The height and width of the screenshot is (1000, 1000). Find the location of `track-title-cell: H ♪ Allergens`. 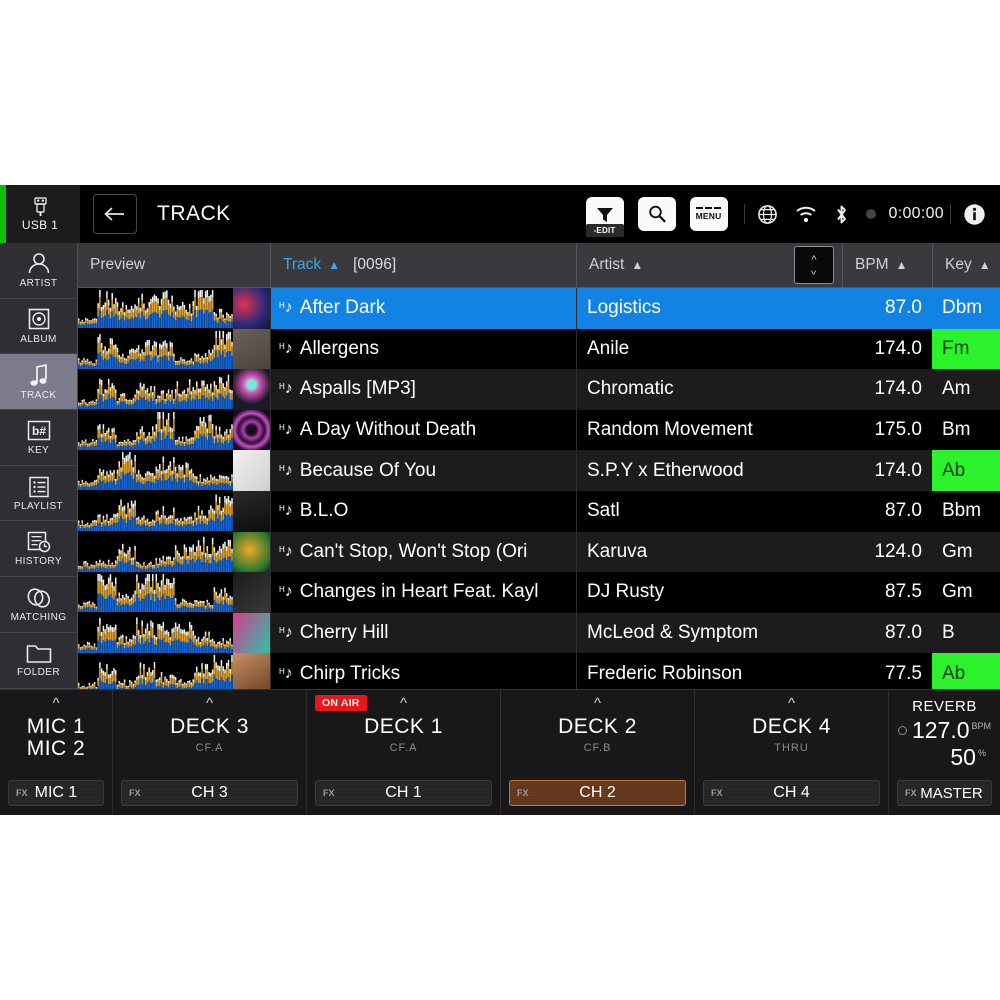

track-title-cell: H ♪ Allergens is located at coordinates (423, 349).